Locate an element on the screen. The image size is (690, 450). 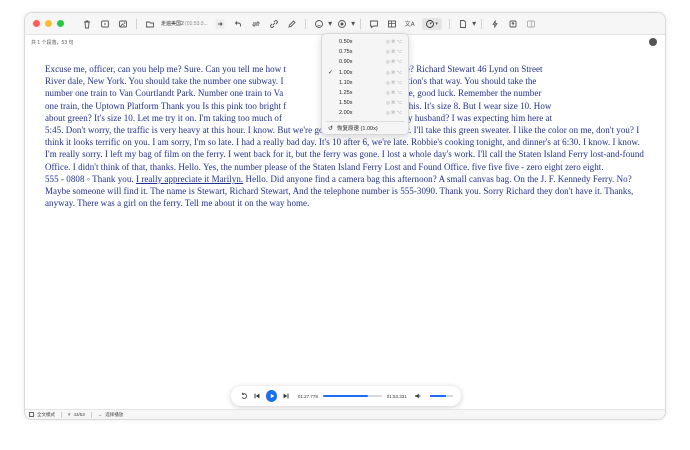
export-icon is located at coordinates (513, 24).